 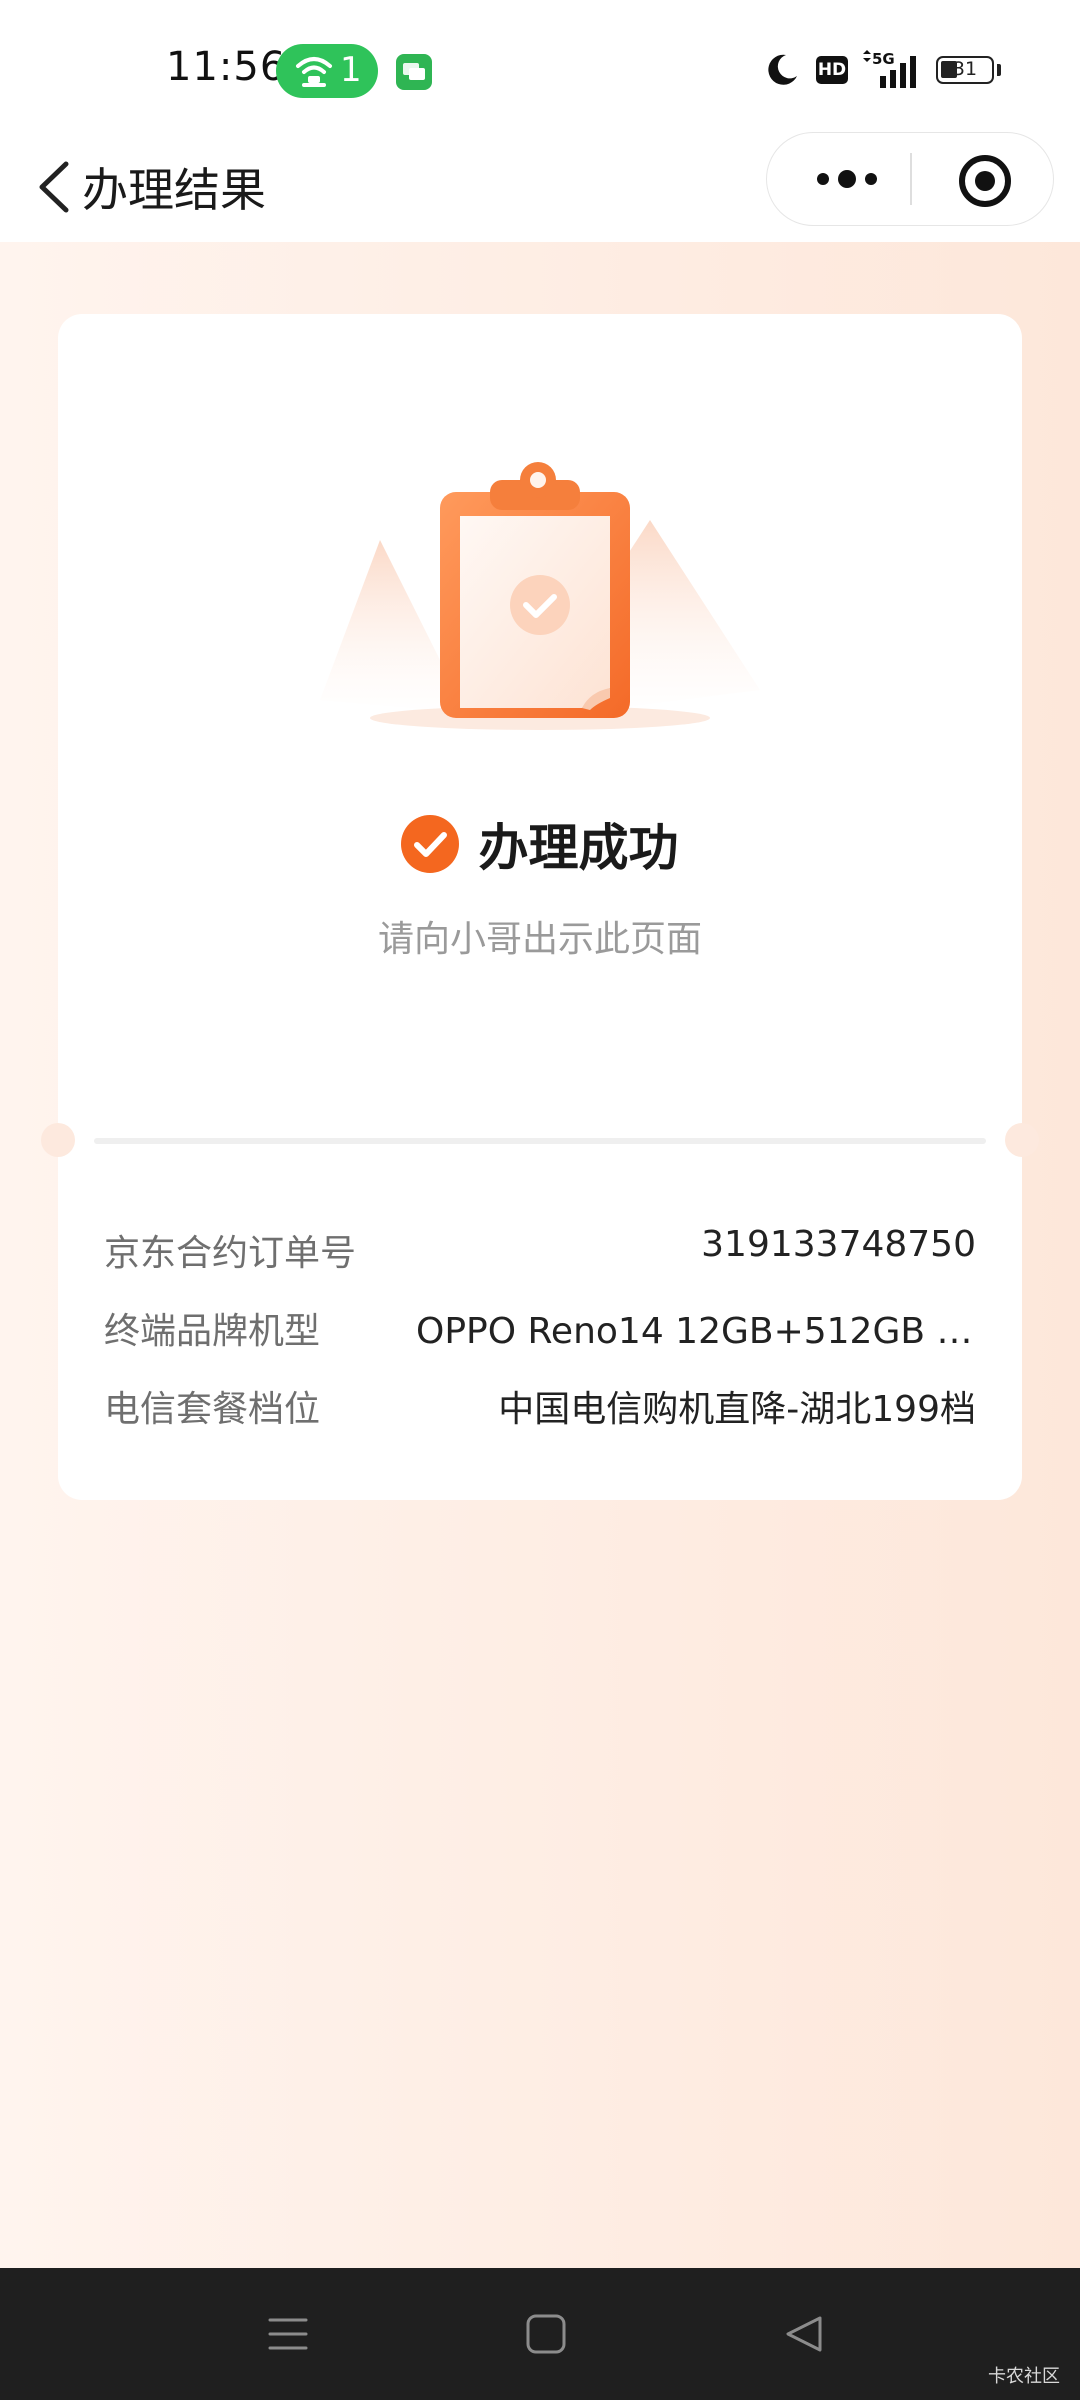 I want to click on signal-5g-icon: 5G, so click(x=889, y=69).